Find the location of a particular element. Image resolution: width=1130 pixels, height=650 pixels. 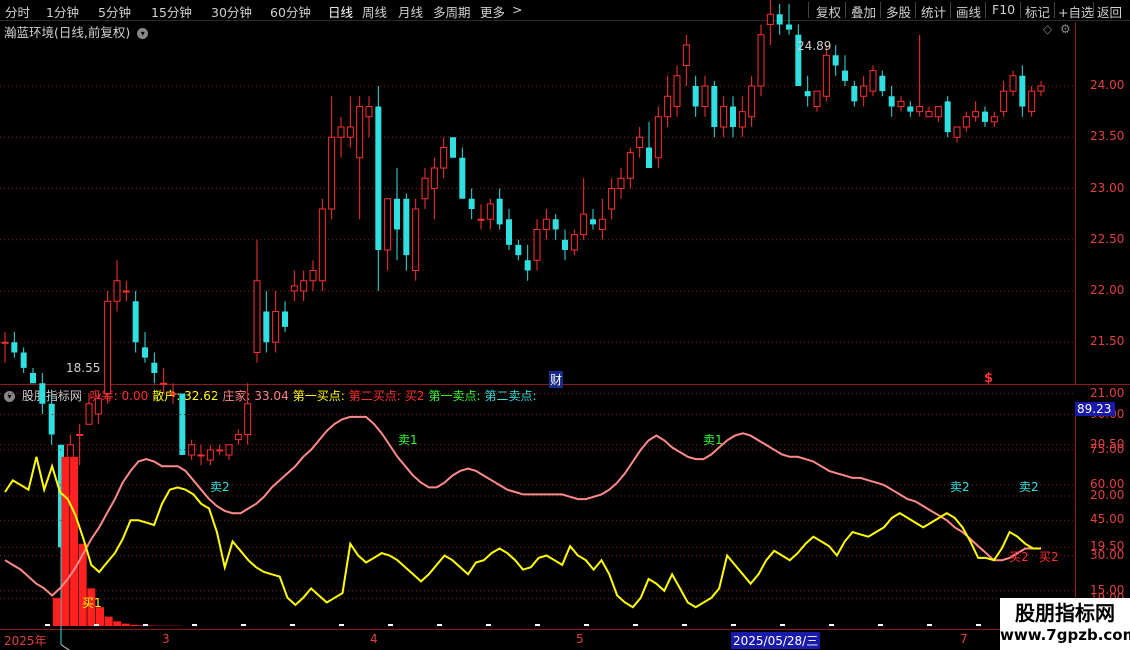

date-cursor-label: 2025/05/28/三 is located at coordinates (776, 640).